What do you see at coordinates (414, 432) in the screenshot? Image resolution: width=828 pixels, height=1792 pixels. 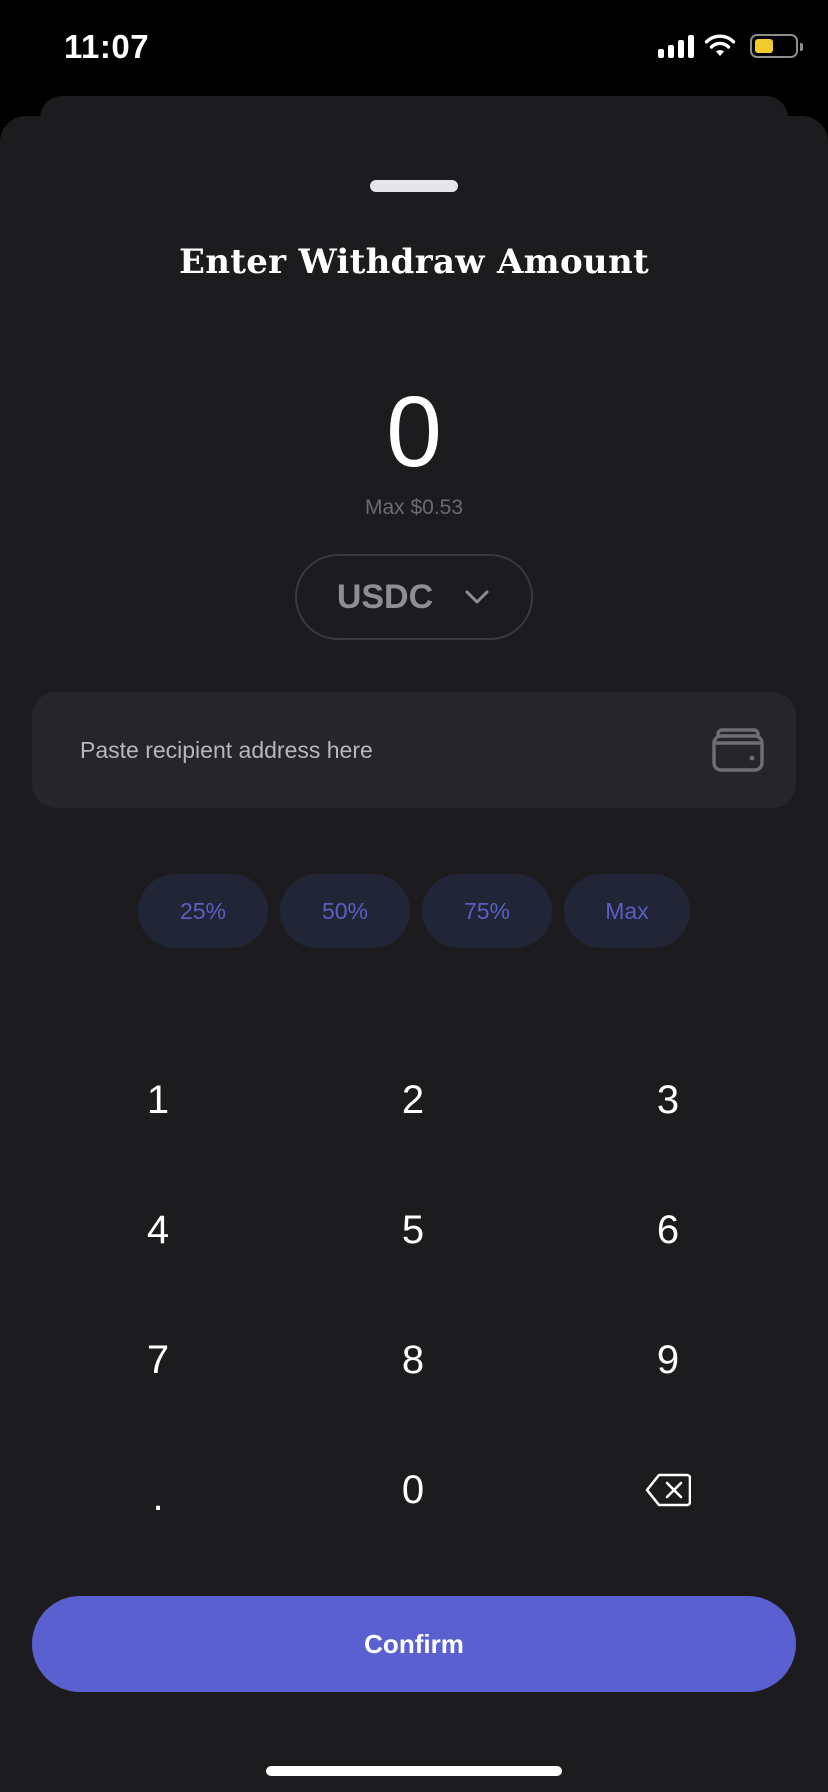 I see `amount-display: 0` at bounding box center [414, 432].